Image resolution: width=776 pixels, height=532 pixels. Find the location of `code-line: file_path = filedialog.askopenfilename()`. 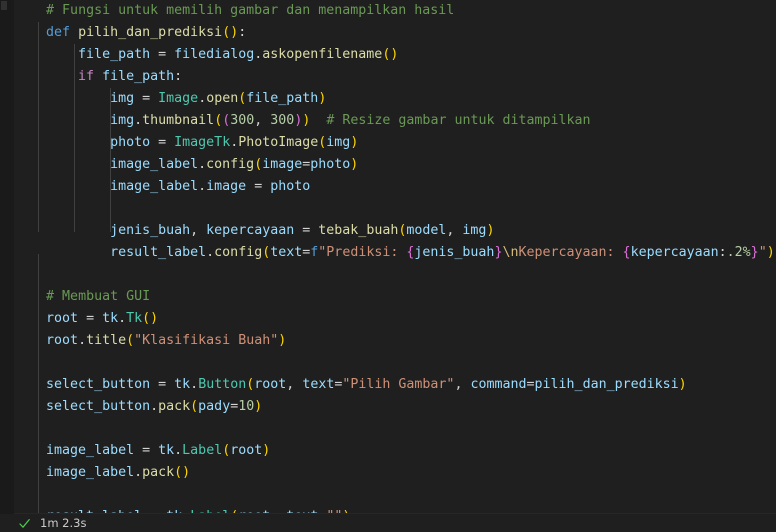

code-line: file_path = filedialog.askopenfilename() is located at coordinates (238, 54).